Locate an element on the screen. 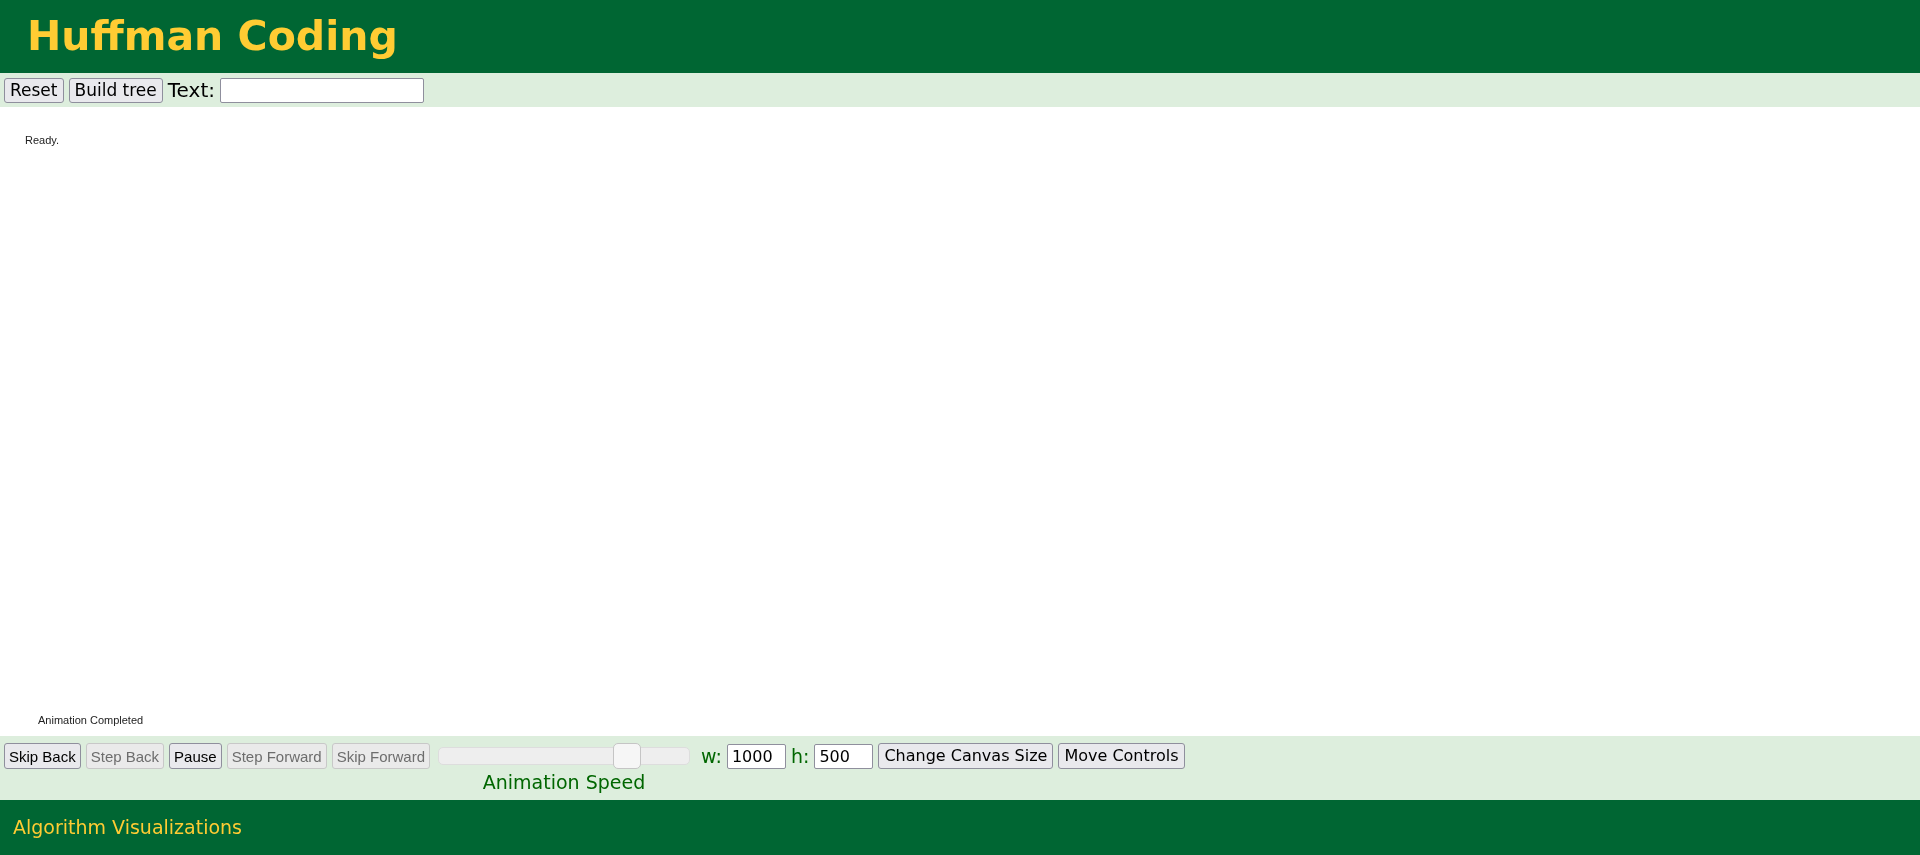 The width and height of the screenshot is (1920, 855). playback-button: Pause is located at coordinates (195, 756).